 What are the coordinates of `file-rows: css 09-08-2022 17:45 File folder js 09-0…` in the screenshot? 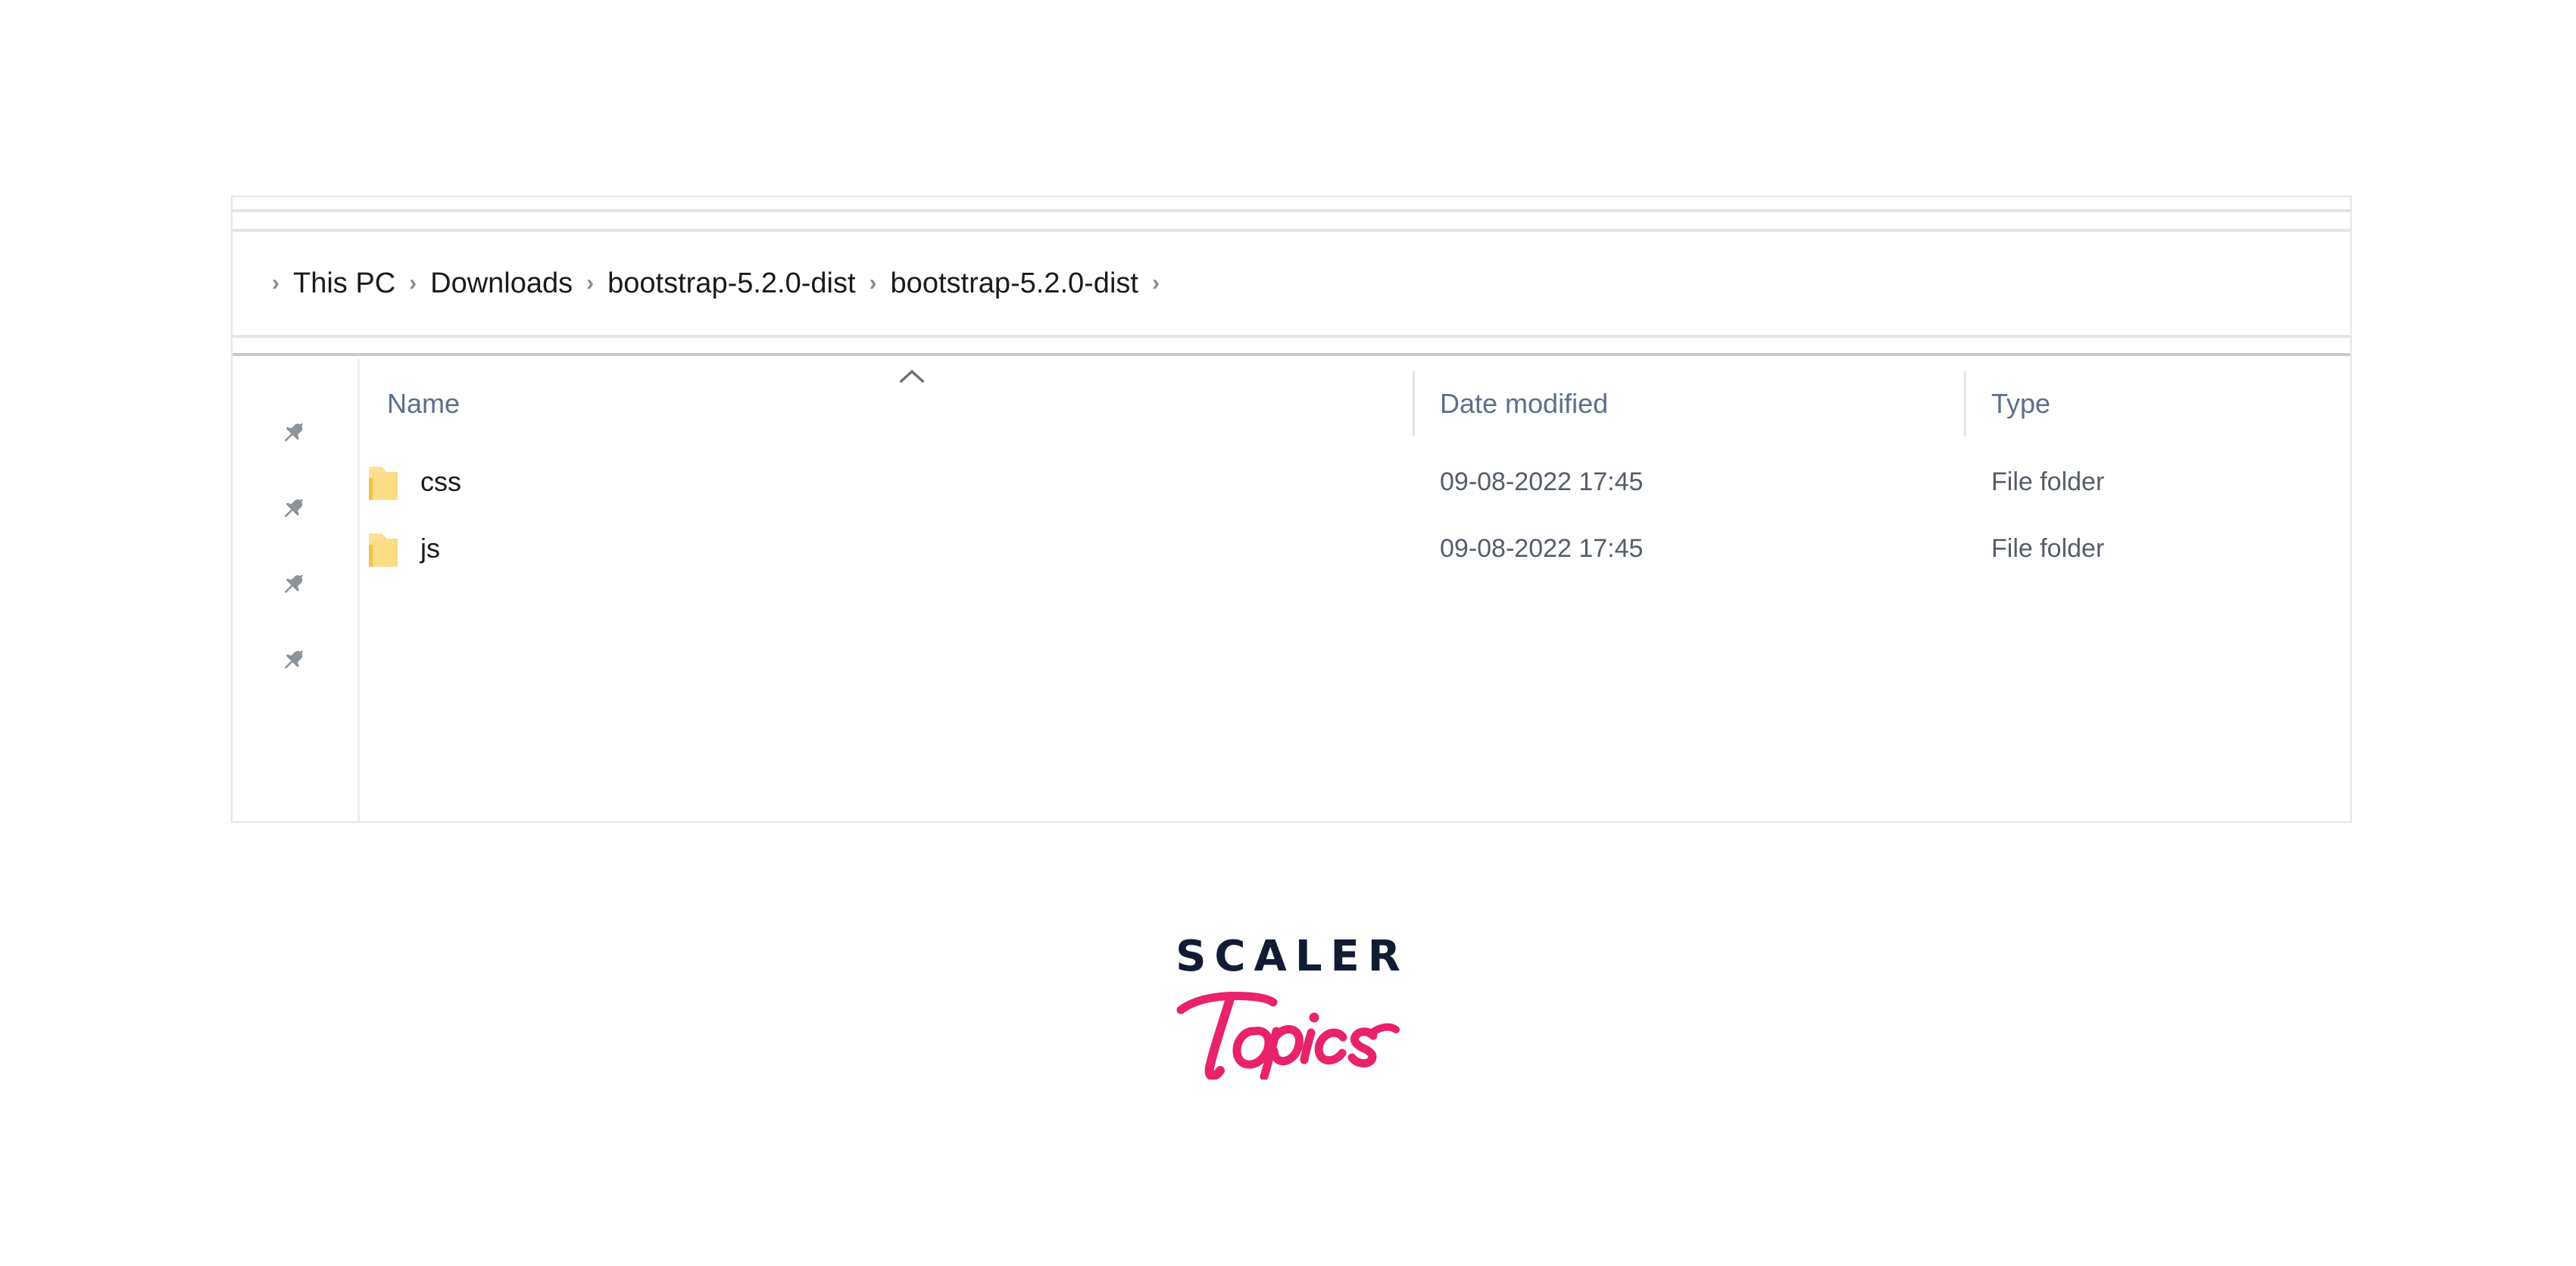 It's located at (1355, 515).